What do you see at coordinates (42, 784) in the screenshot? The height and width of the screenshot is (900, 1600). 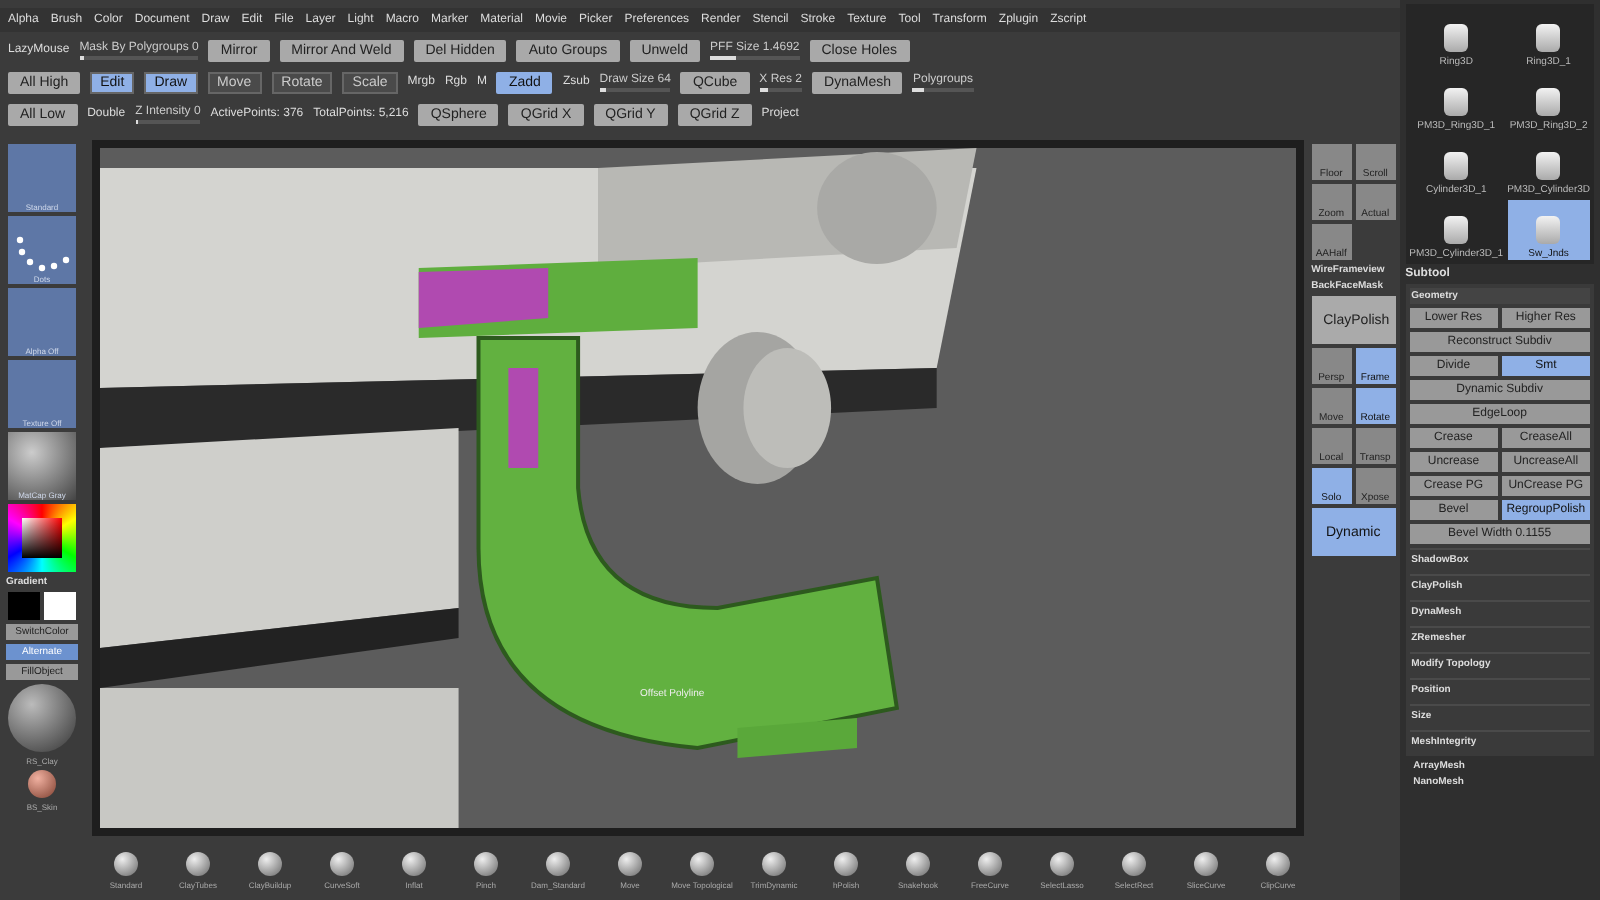 I see `material-ball` at bounding box center [42, 784].